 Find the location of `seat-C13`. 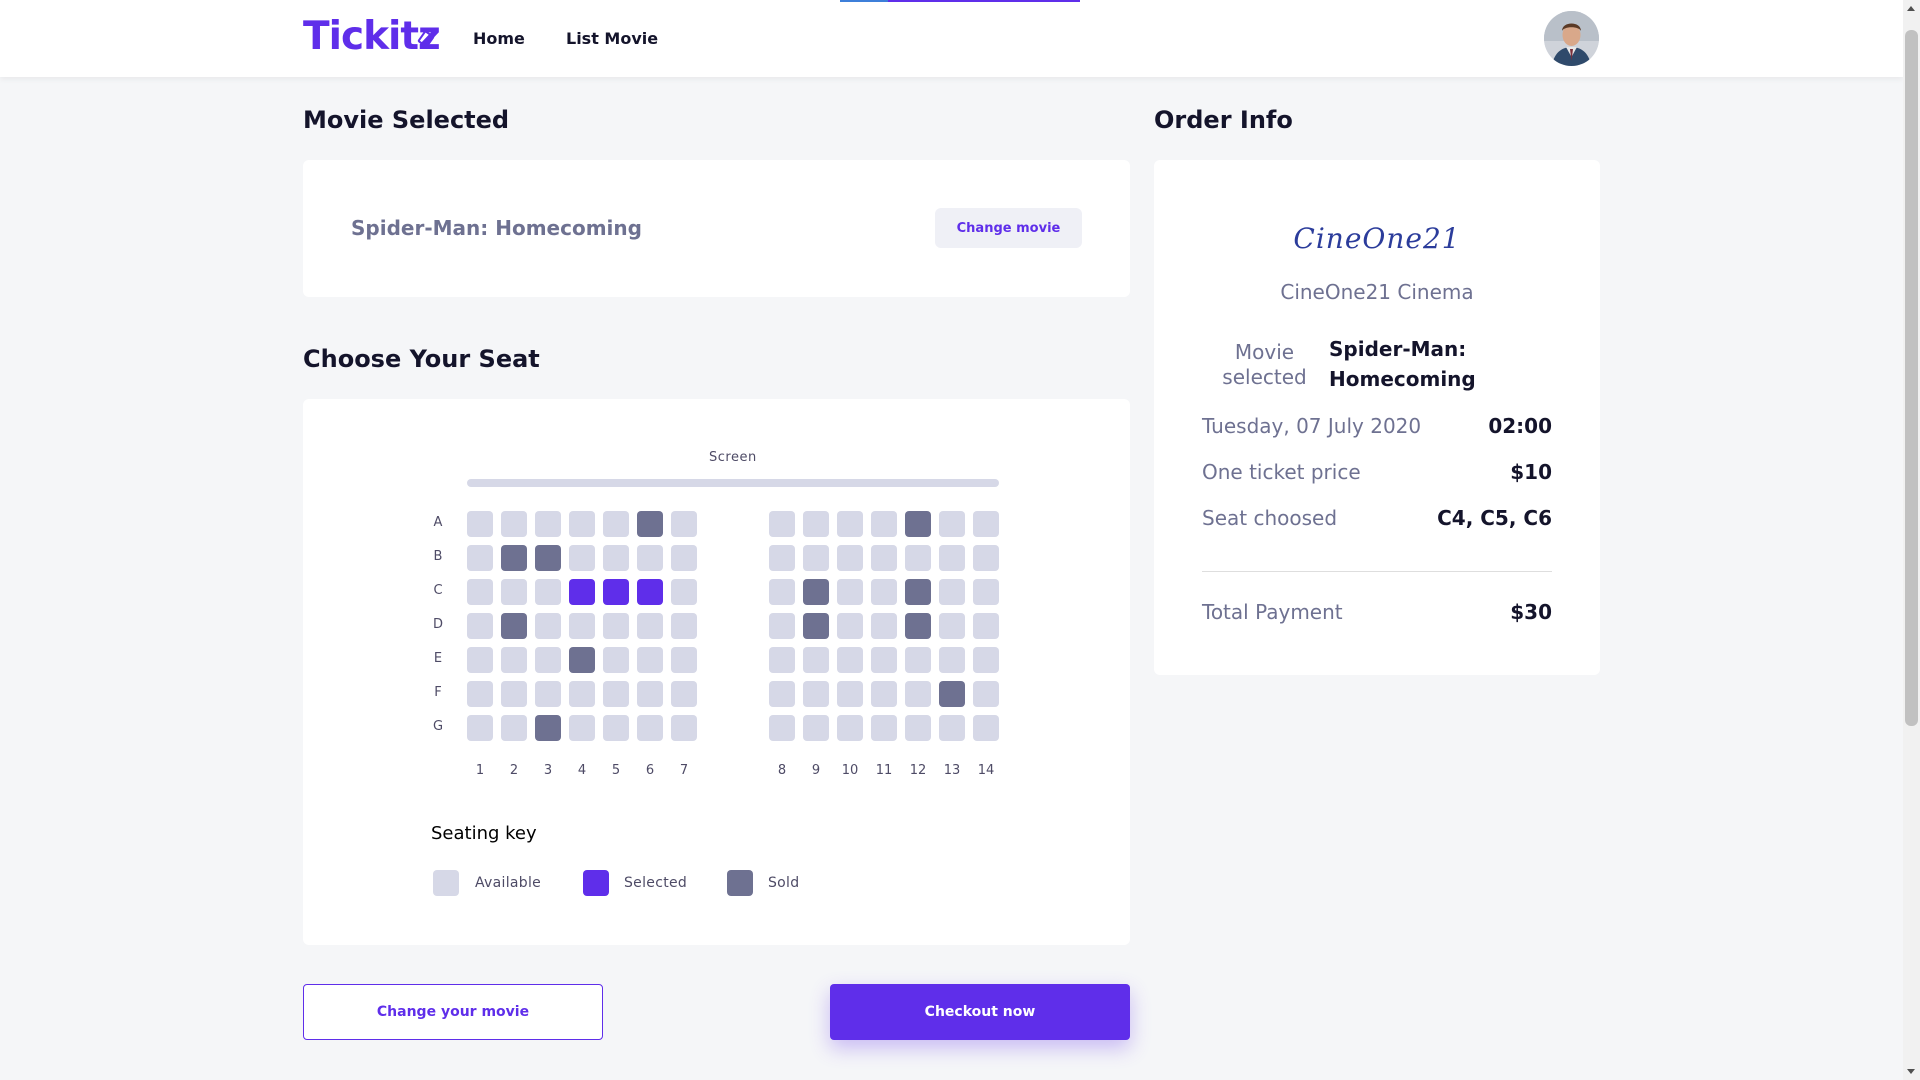

seat-C13 is located at coordinates (952, 592).